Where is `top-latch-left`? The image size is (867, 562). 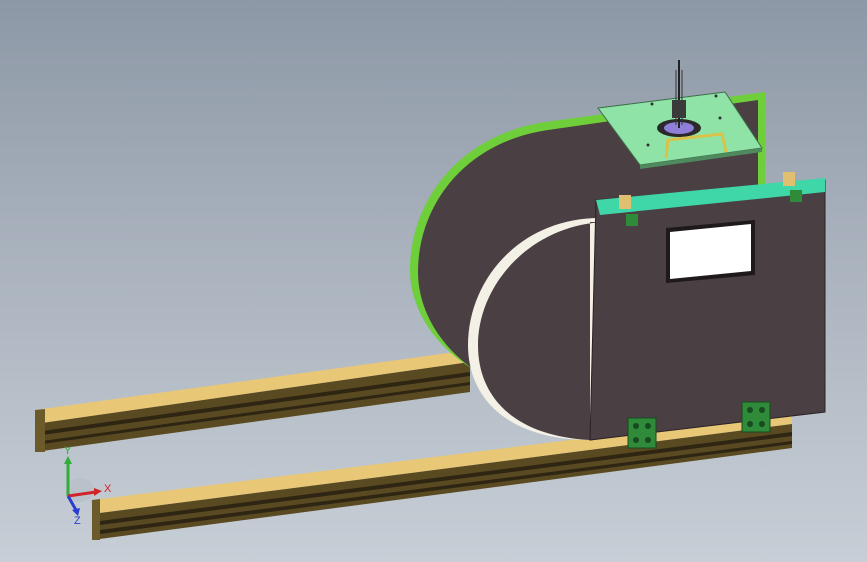 top-latch-left is located at coordinates (625, 202).